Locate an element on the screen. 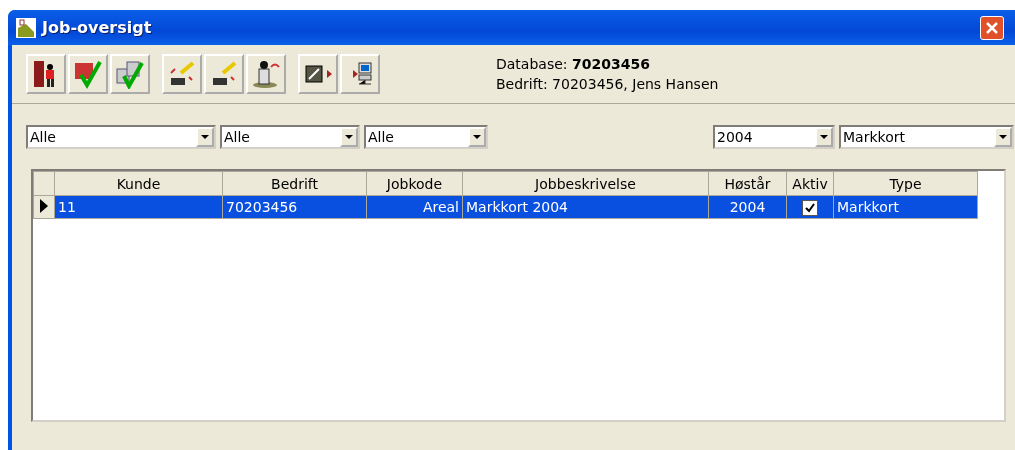  table-cell: Markkort 2004 is located at coordinates (585, 207).